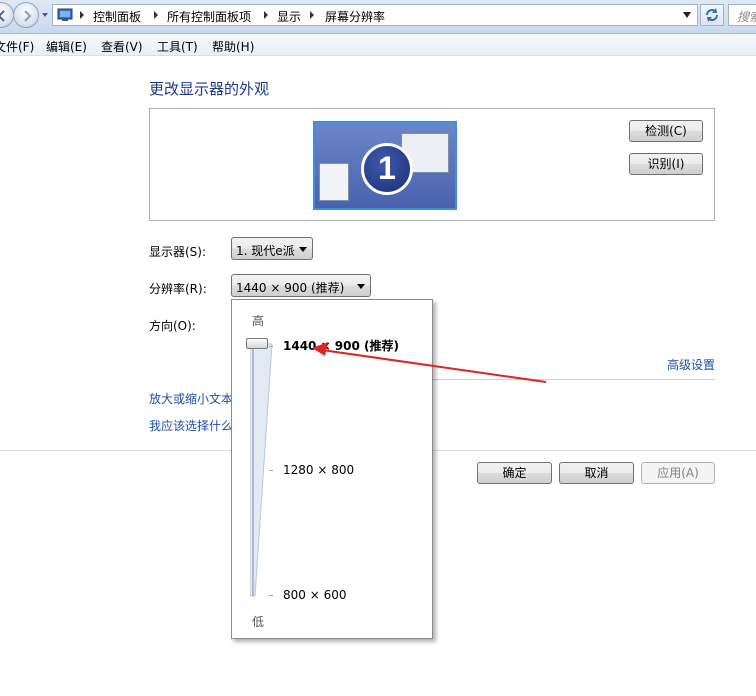 Image resolution: width=756 pixels, height=696 pixels. What do you see at coordinates (290, 288) in the screenshot?
I see `resolution-select-value: 1440 × 900 (推荐)` at bounding box center [290, 288].